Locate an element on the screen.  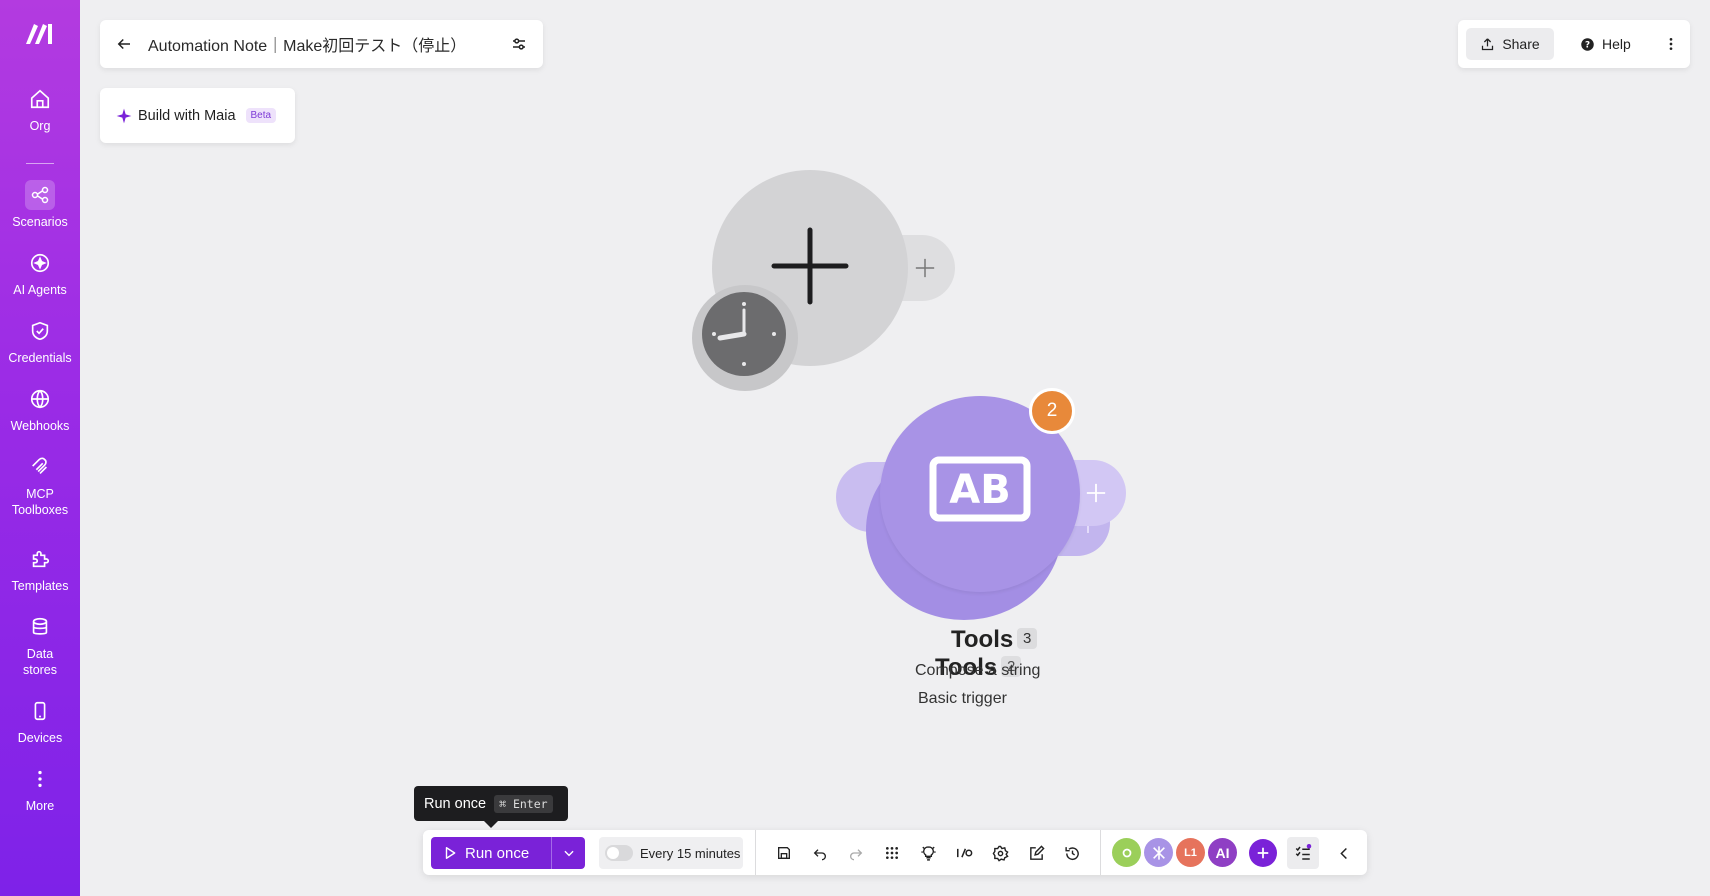
schedule-control: Every 15 minutes is located at coordinates (671, 853).